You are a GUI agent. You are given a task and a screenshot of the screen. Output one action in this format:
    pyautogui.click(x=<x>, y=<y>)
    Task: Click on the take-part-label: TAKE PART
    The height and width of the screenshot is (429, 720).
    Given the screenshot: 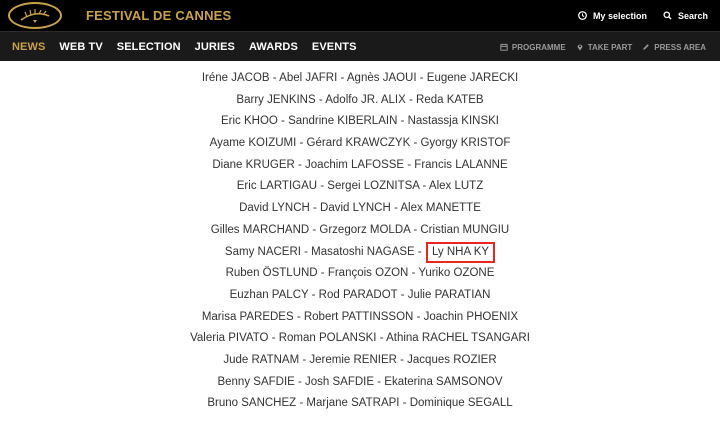 What is the action you would take?
    pyautogui.click(x=610, y=47)
    